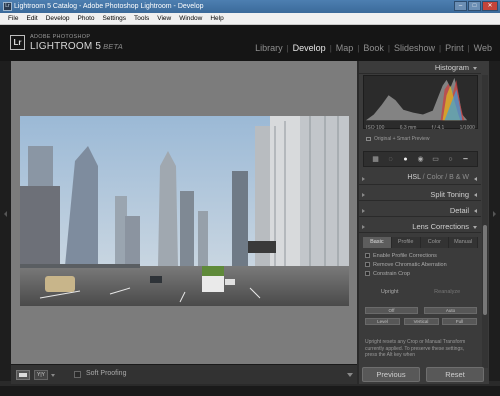 Image resolution: width=500 pixels, height=396 pixels. I want to click on tab-color: Color, so click(435, 242).